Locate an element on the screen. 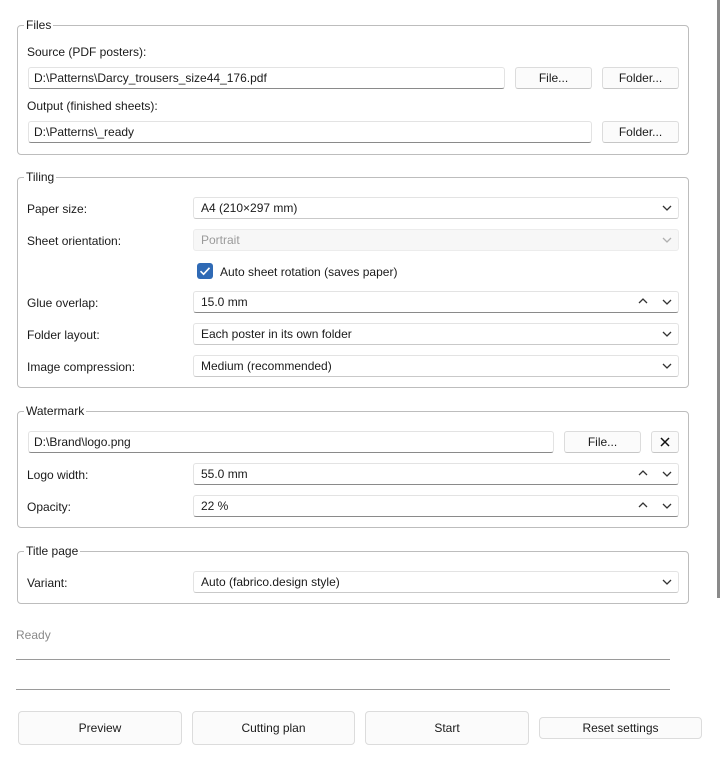 This screenshot has height=760, width=720. orientation-label: Sheet orientation: is located at coordinates (74, 241).